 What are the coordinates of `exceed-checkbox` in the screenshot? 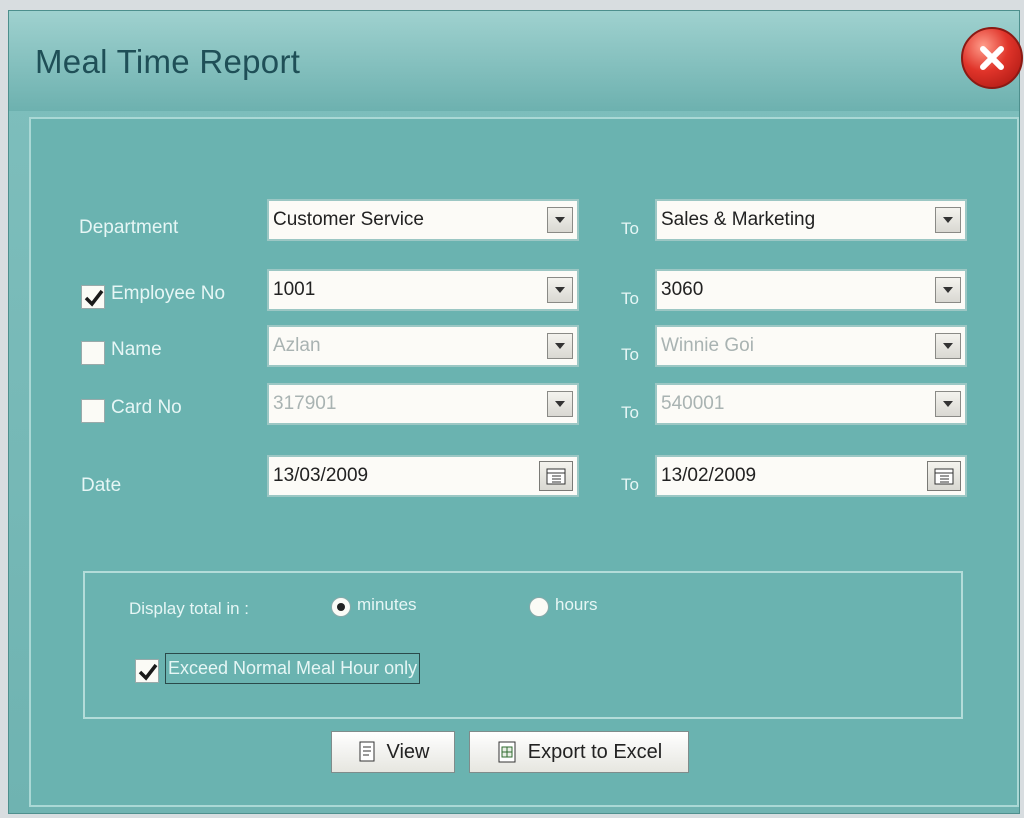 It's located at (147, 671).